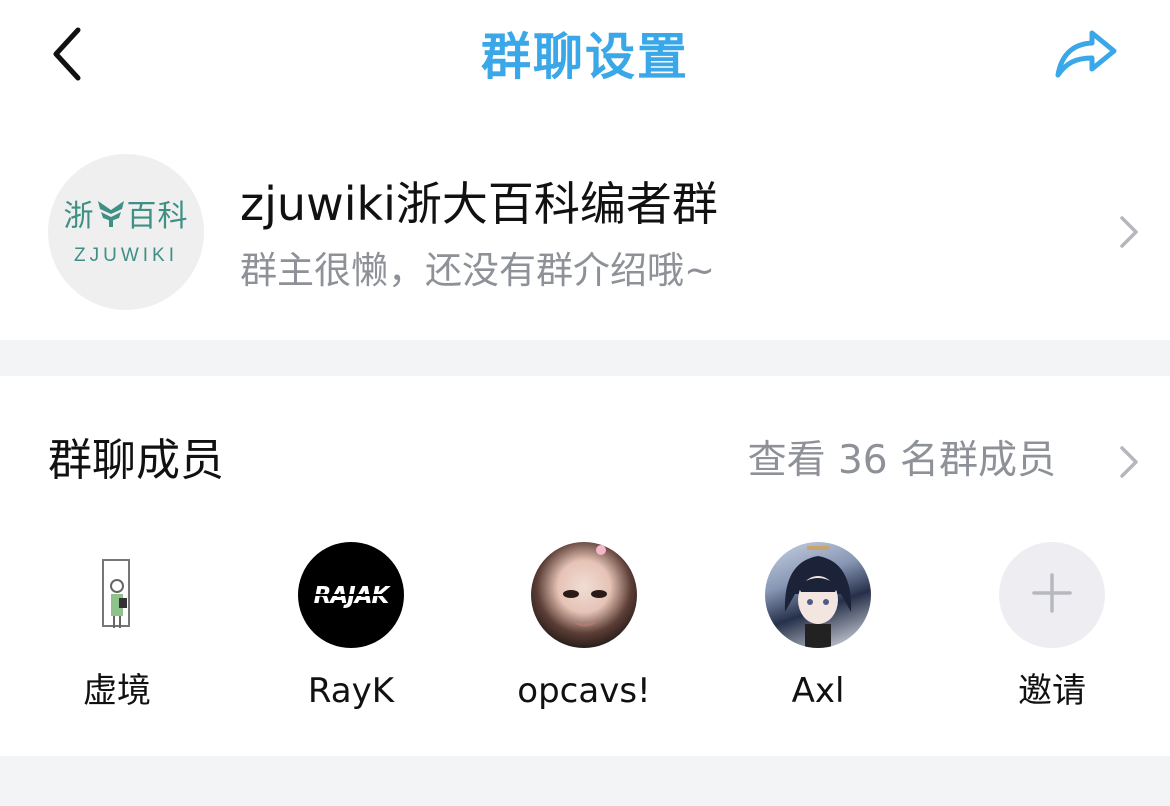 The height and width of the screenshot is (806, 1170). What do you see at coordinates (111, 217) in the screenshot?
I see `logo-bird-icon` at bounding box center [111, 217].